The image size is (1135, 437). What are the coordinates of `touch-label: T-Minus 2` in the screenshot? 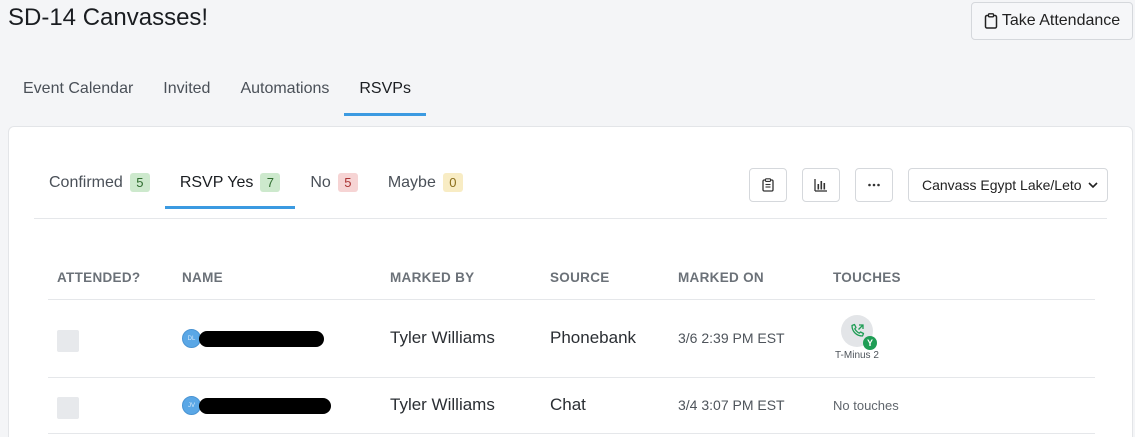 It's located at (857, 355).